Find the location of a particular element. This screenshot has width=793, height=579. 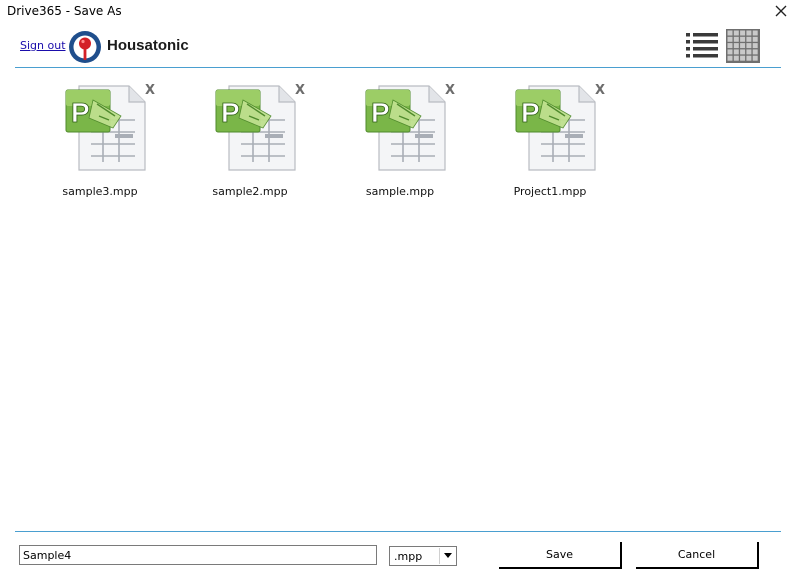

file-item: X Project1.mpp is located at coordinates (550, 139).